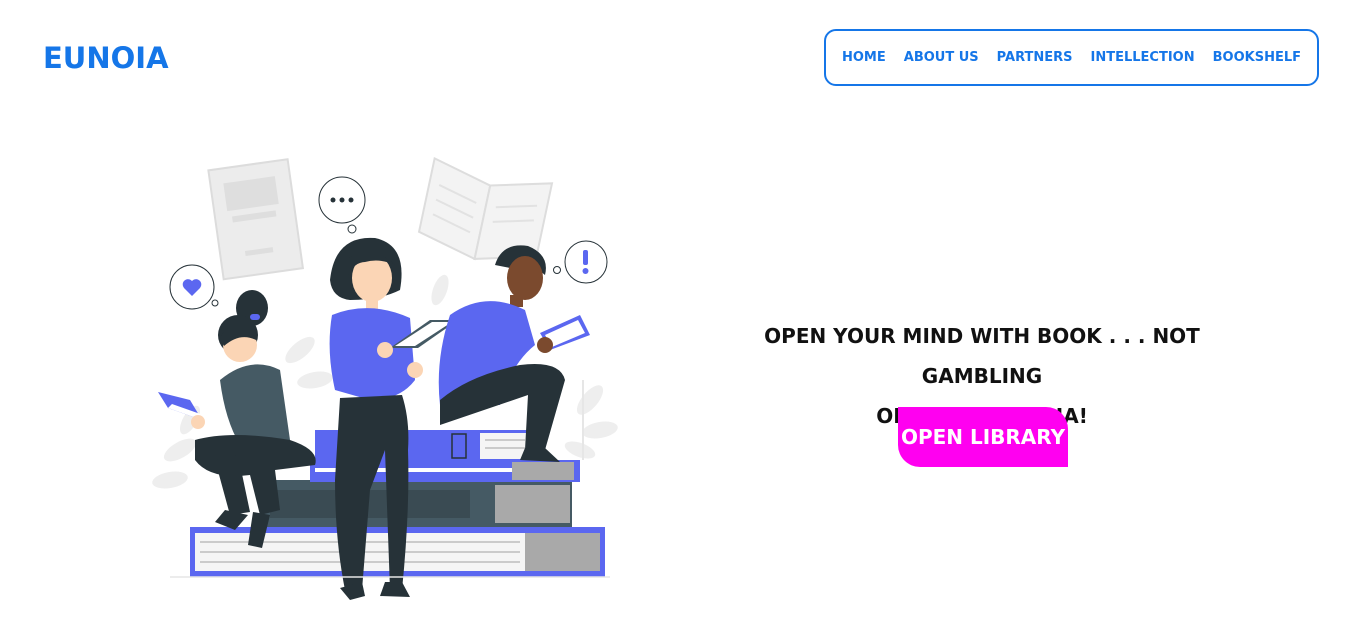  What do you see at coordinates (983, 437) in the screenshot?
I see `open-library-button: OPEN LIBRARY` at bounding box center [983, 437].